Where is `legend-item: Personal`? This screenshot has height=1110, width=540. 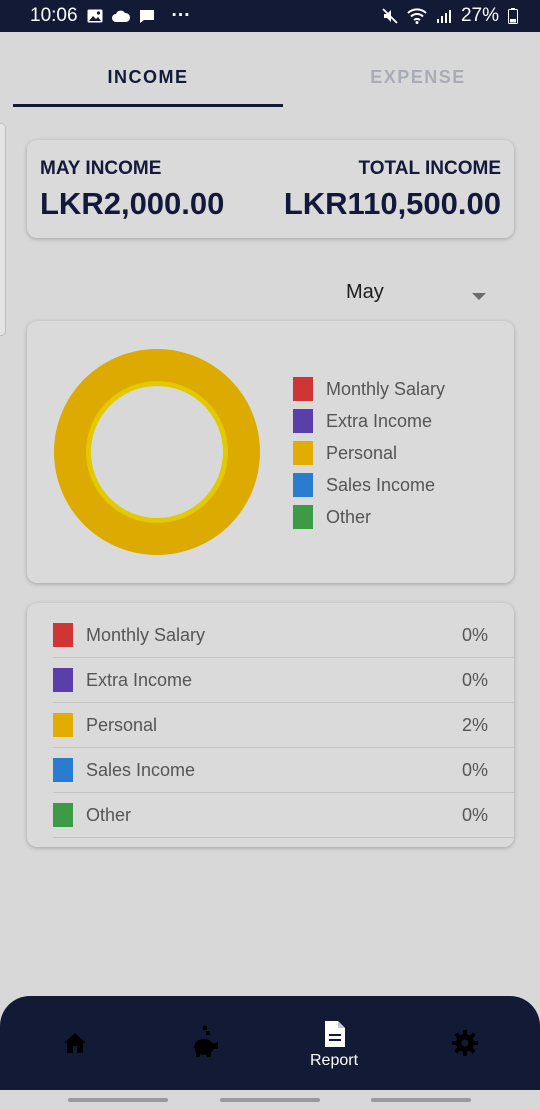 legend-item: Personal is located at coordinates (369, 453).